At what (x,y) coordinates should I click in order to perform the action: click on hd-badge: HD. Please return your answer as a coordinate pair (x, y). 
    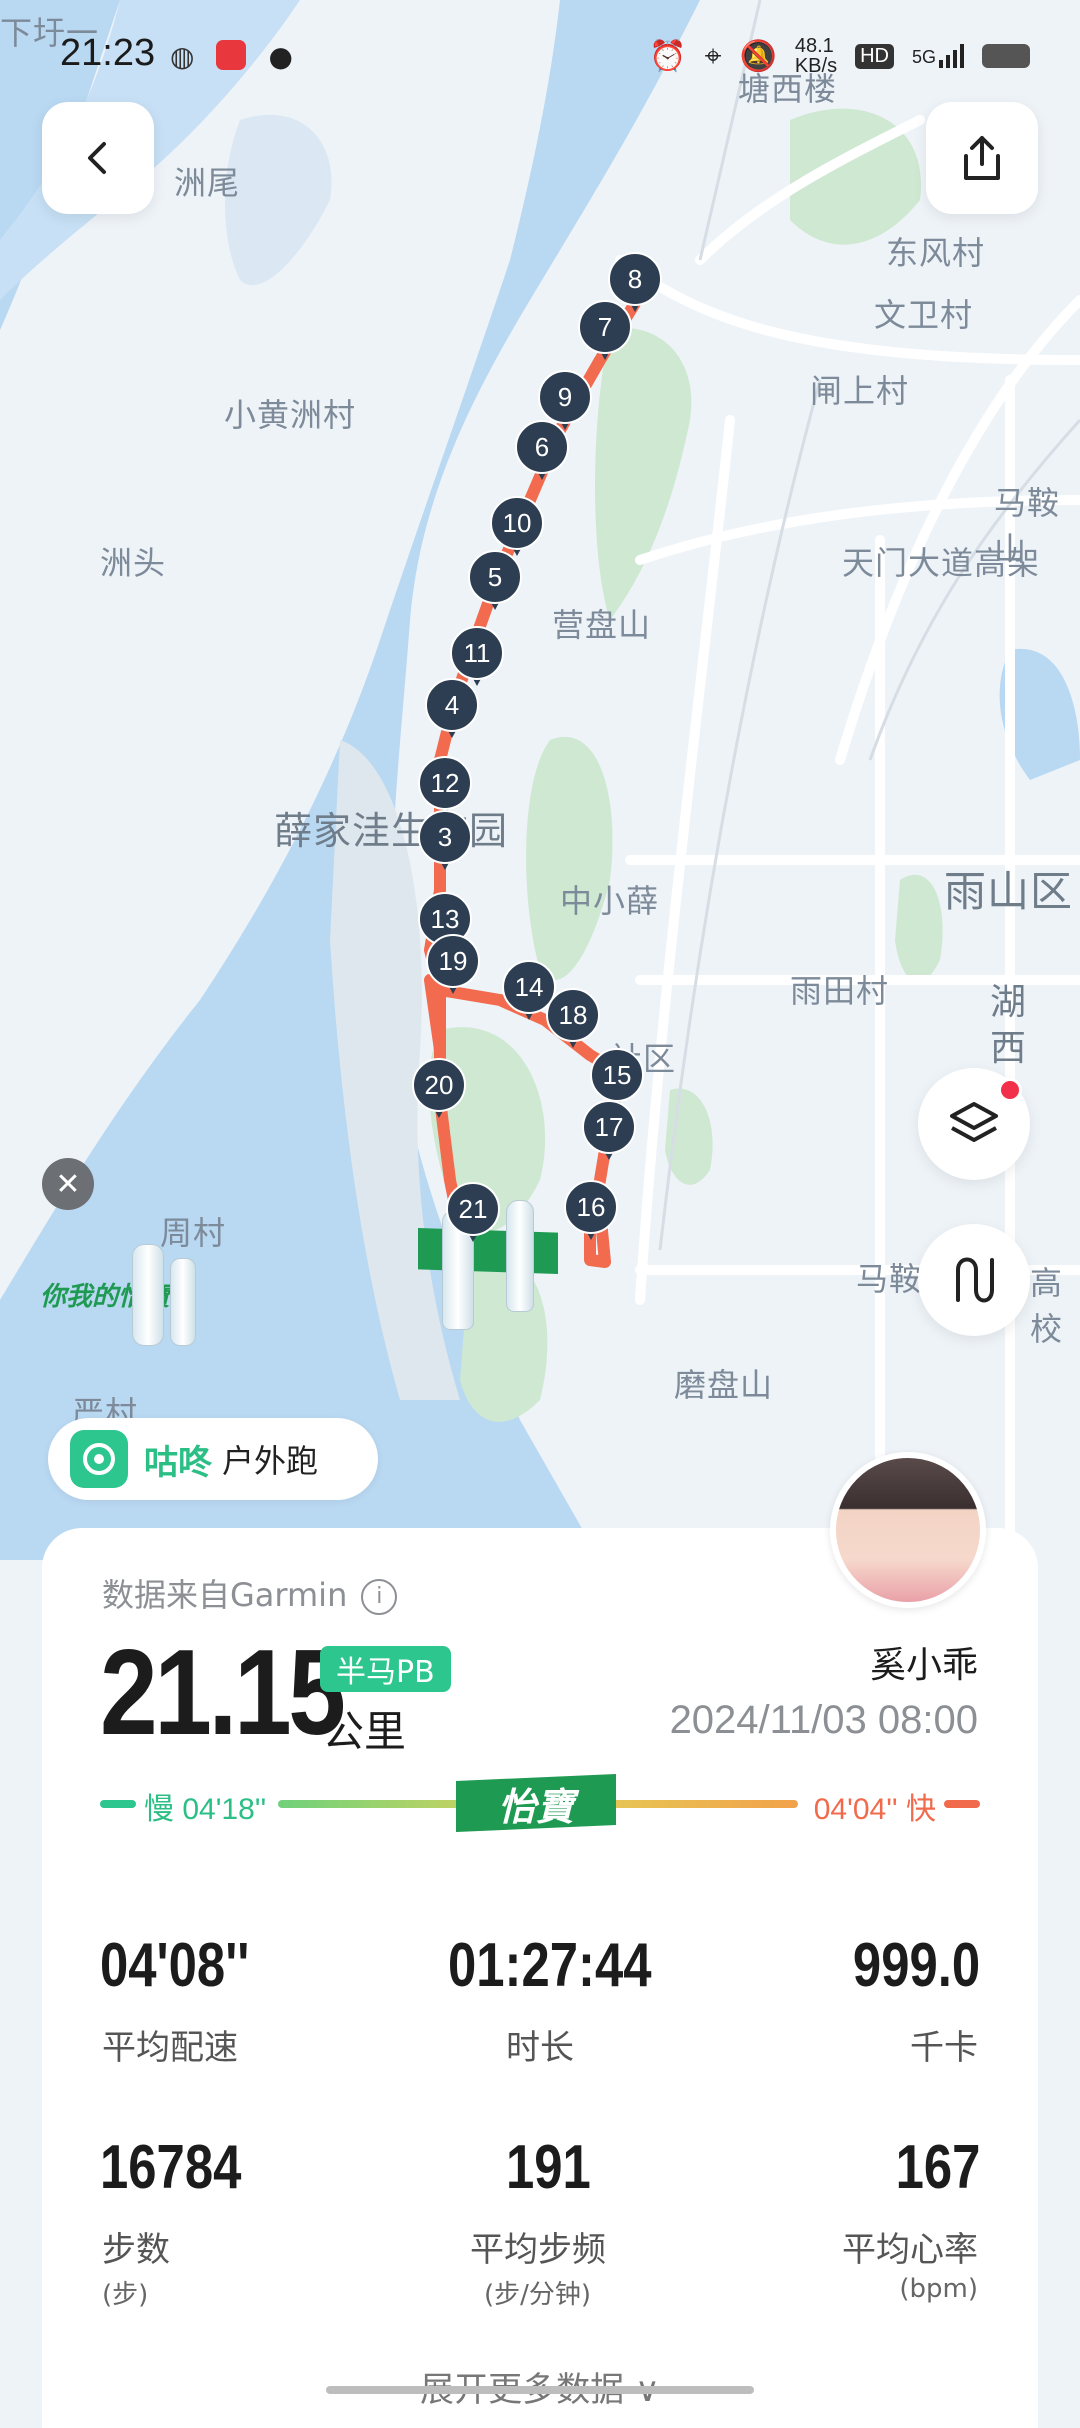
    Looking at the image, I should click on (874, 56).